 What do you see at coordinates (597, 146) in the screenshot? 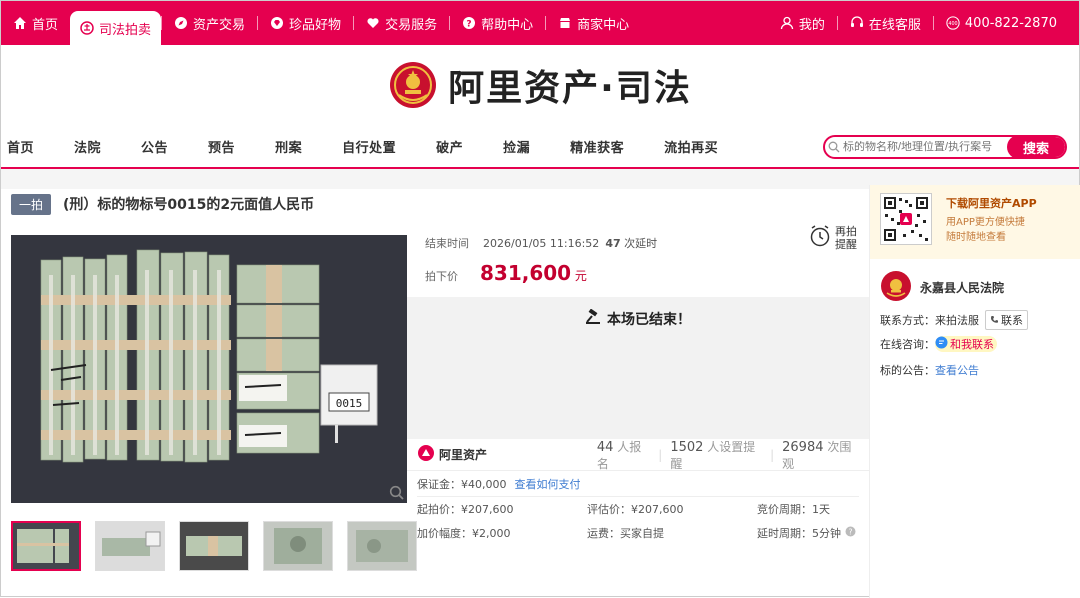
I see `menu-precise-customers: 精准获客` at bounding box center [597, 146].